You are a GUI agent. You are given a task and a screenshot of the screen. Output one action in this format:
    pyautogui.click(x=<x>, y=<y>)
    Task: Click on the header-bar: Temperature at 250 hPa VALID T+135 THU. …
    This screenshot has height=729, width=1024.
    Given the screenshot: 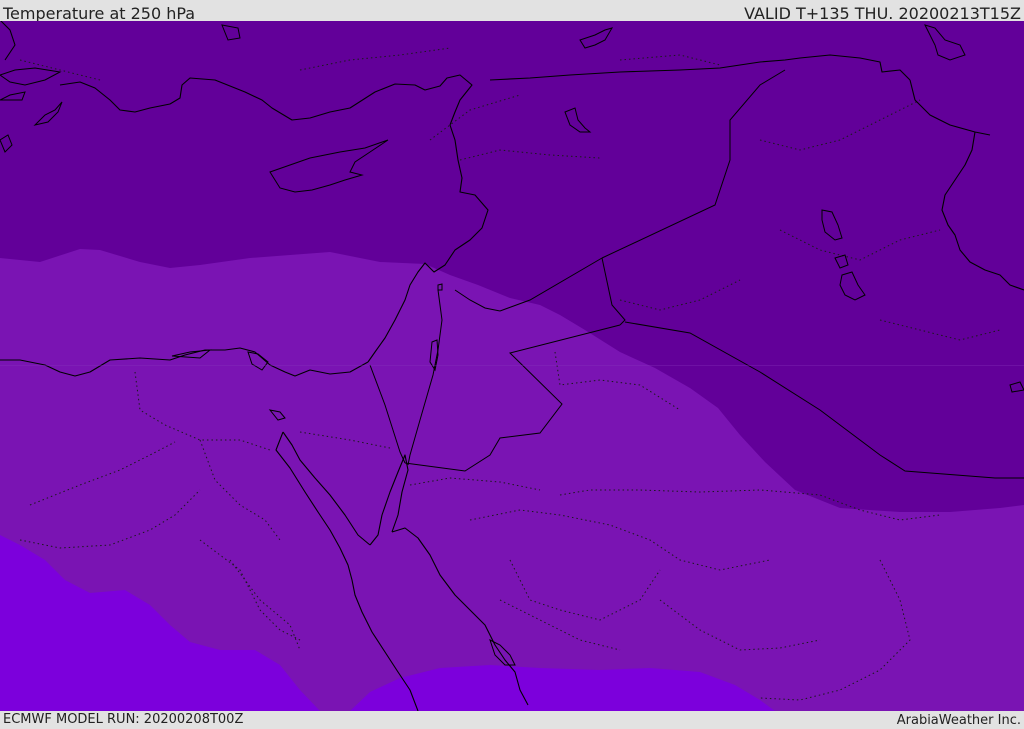 What is the action you would take?
    pyautogui.click(x=512, y=11)
    